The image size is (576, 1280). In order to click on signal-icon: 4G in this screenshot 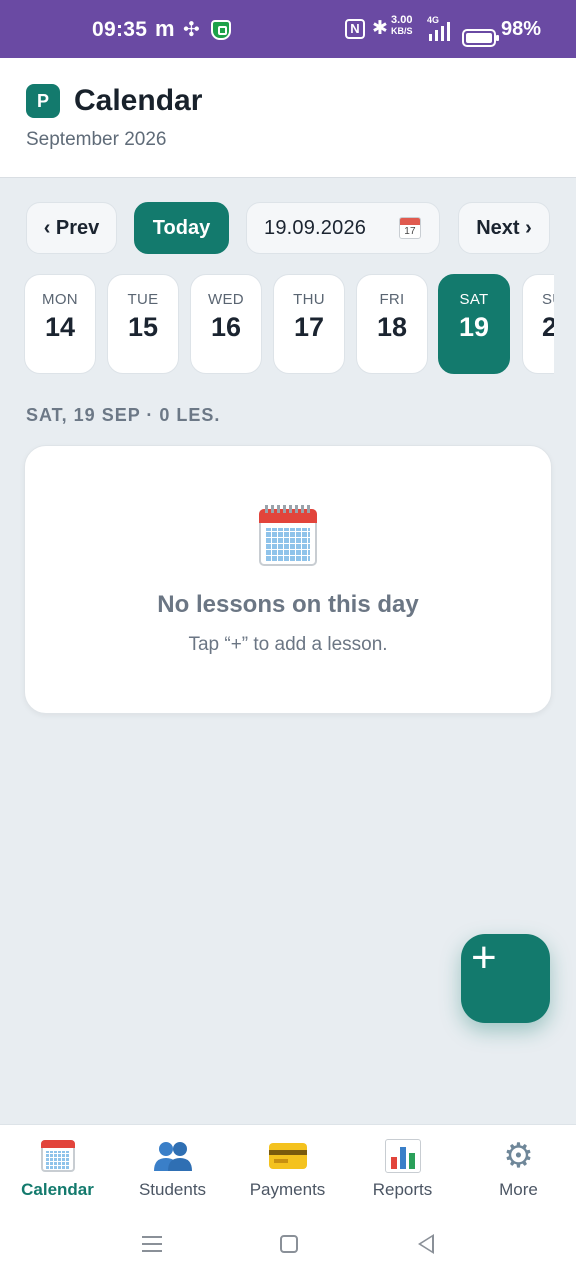, I will do `click(438, 28)`.